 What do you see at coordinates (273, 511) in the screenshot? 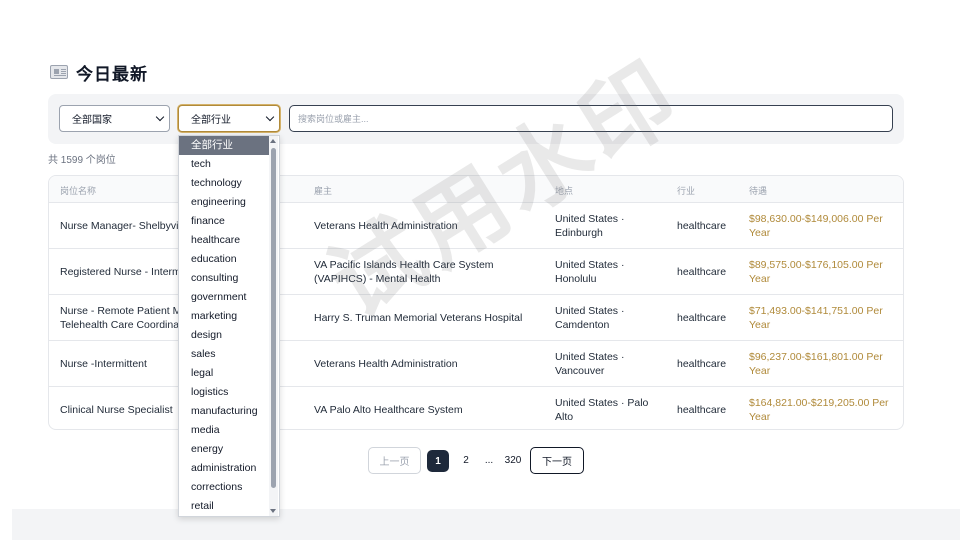
I see `scroll-down-arrow-icon` at bounding box center [273, 511].